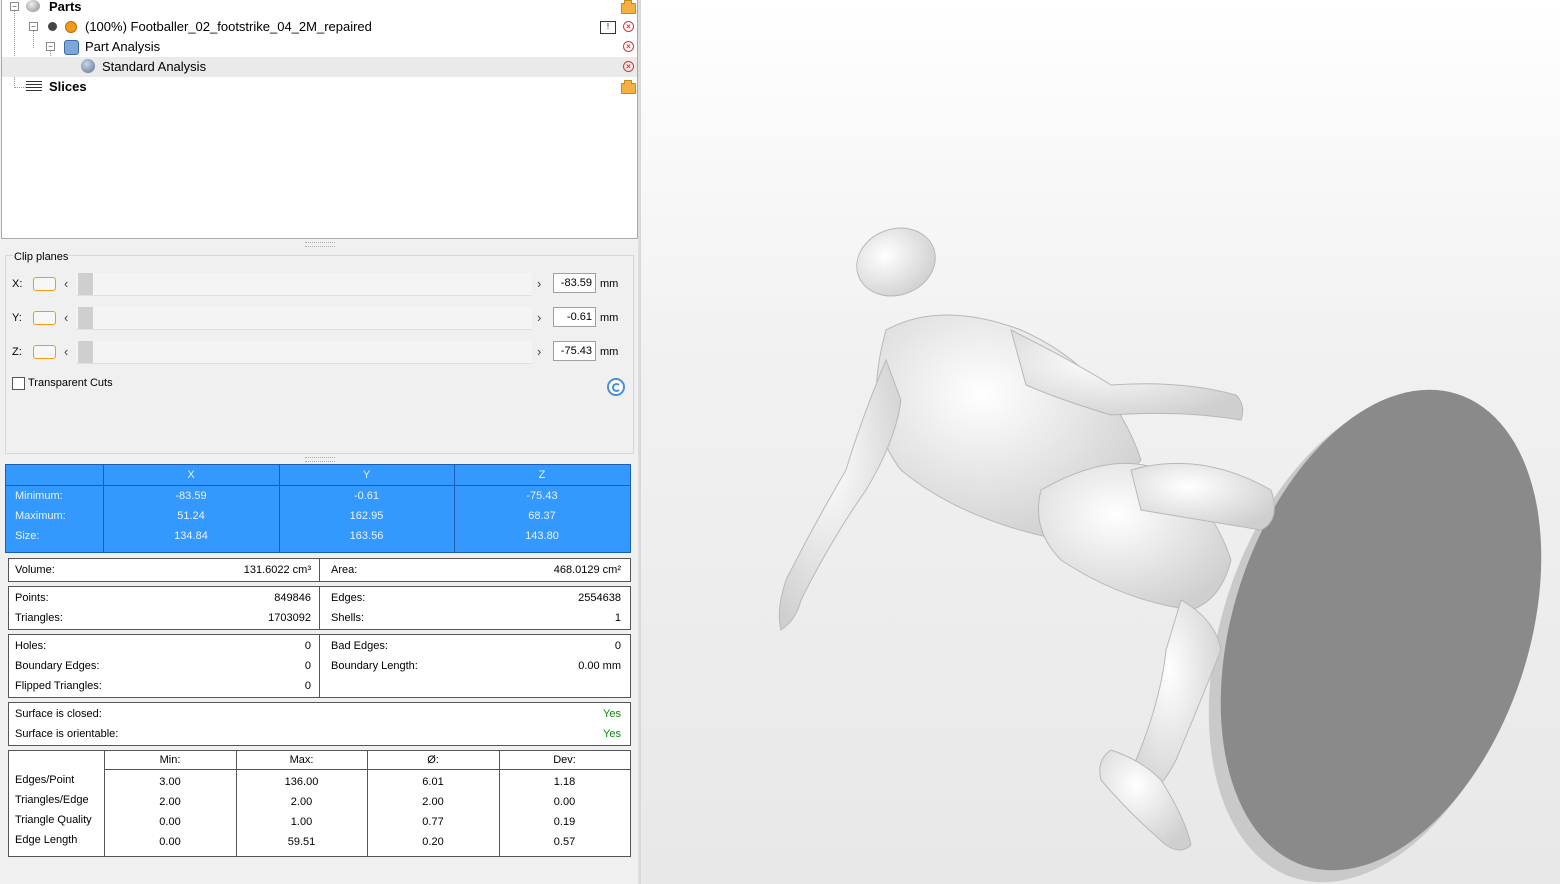 Image resolution: width=1560 pixels, height=884 pixels. Describe the element at coordinates (617, 646) in the screenshot. I see `bad-edges-value: 0` at that location.